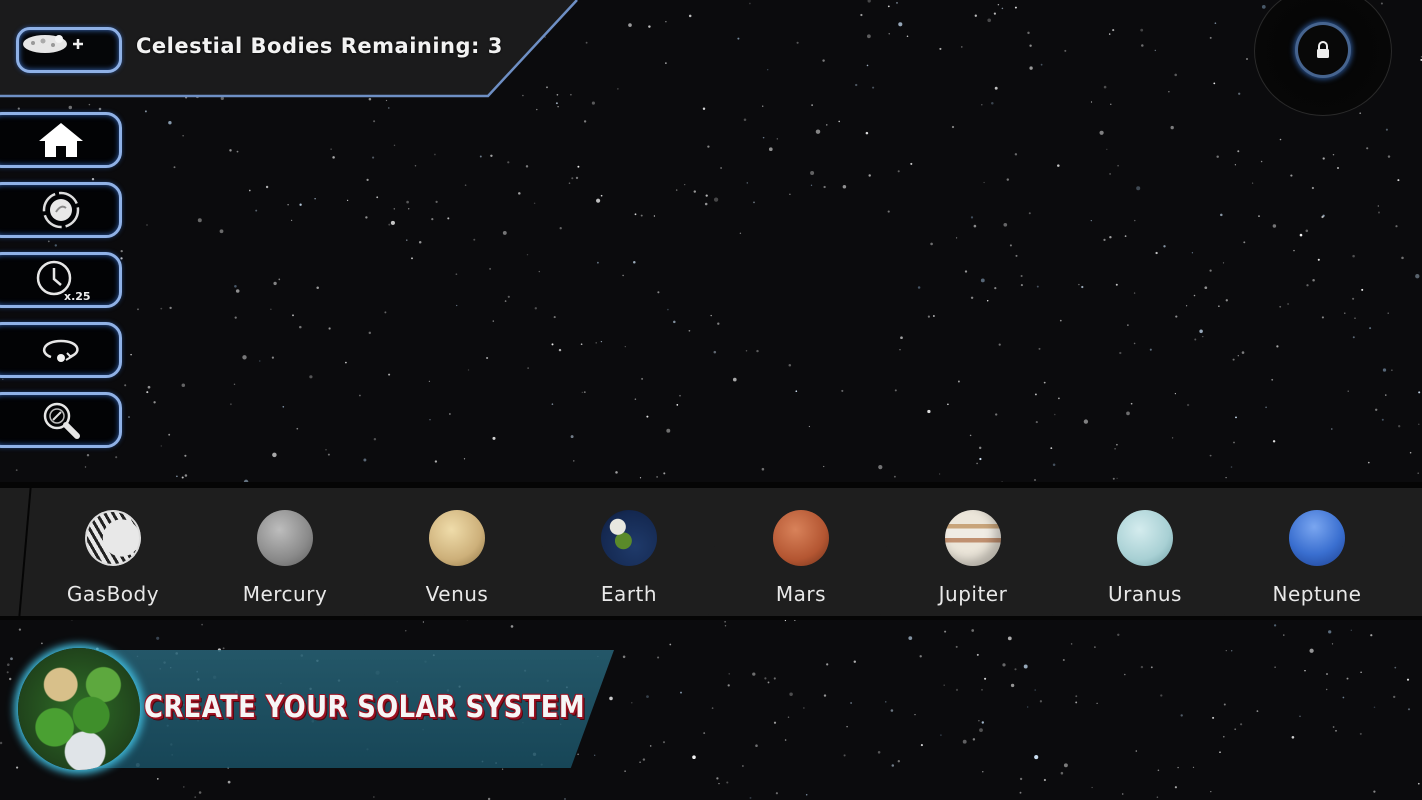 This screenshot has width=1422, height=800. I want to click on lock-icon, so click(1323, 49).